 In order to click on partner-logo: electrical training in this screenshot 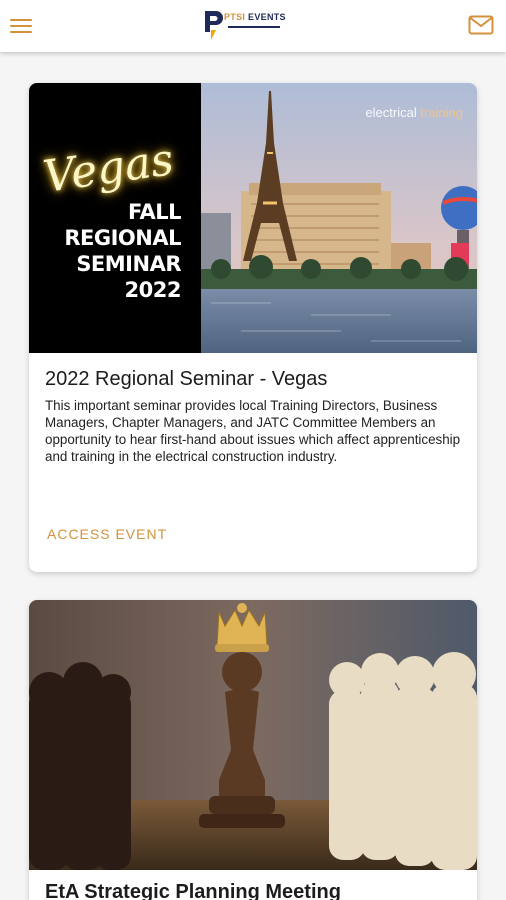, I will do `click(414, 112)`.